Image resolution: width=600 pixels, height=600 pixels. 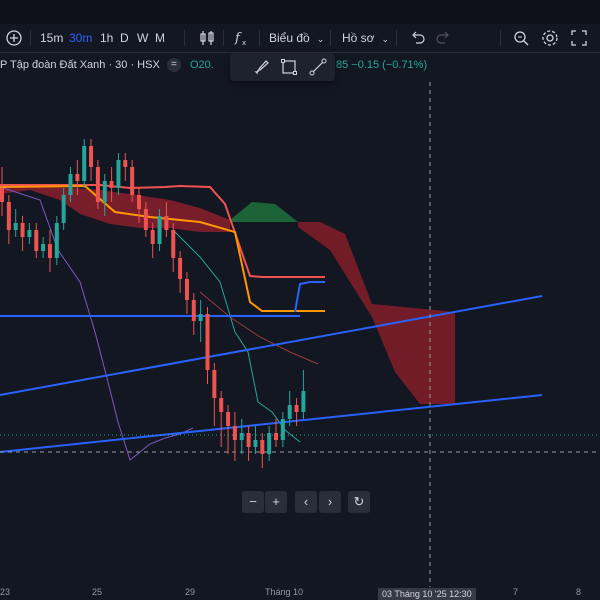 I want to click on fx-icon: fx, so click(x=242, y=40).